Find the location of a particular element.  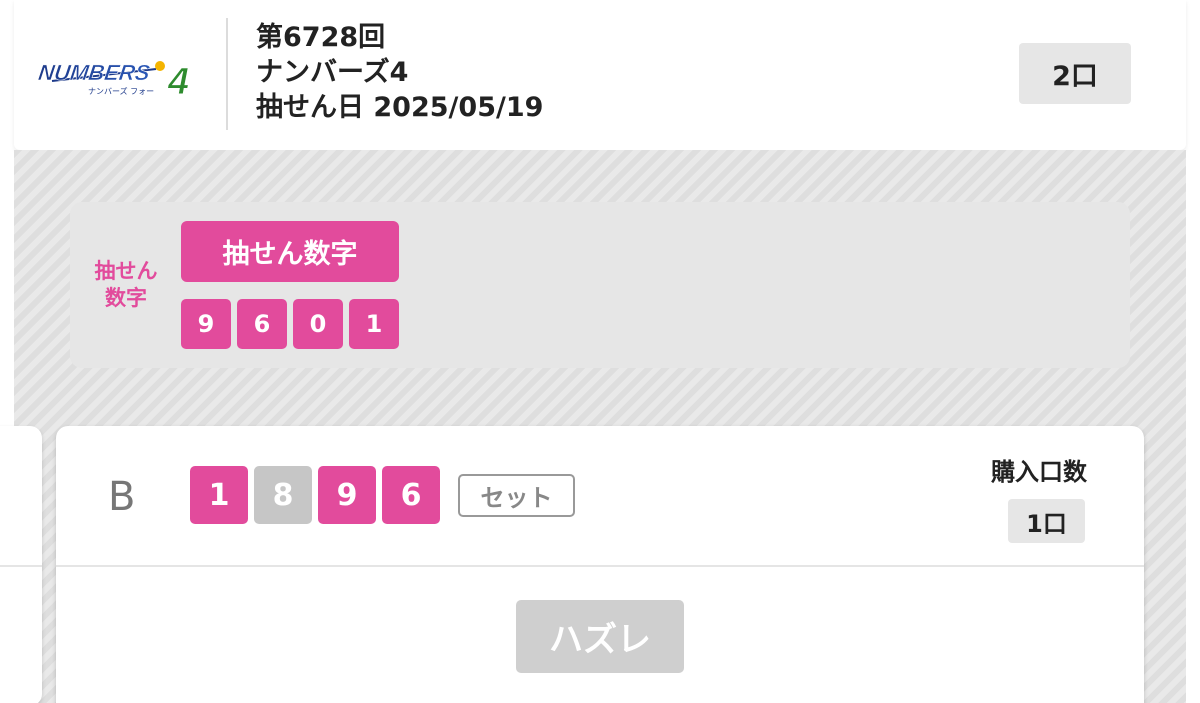

draw-numbers-button: 抽せん数字 is located at coordinates (290, 251).